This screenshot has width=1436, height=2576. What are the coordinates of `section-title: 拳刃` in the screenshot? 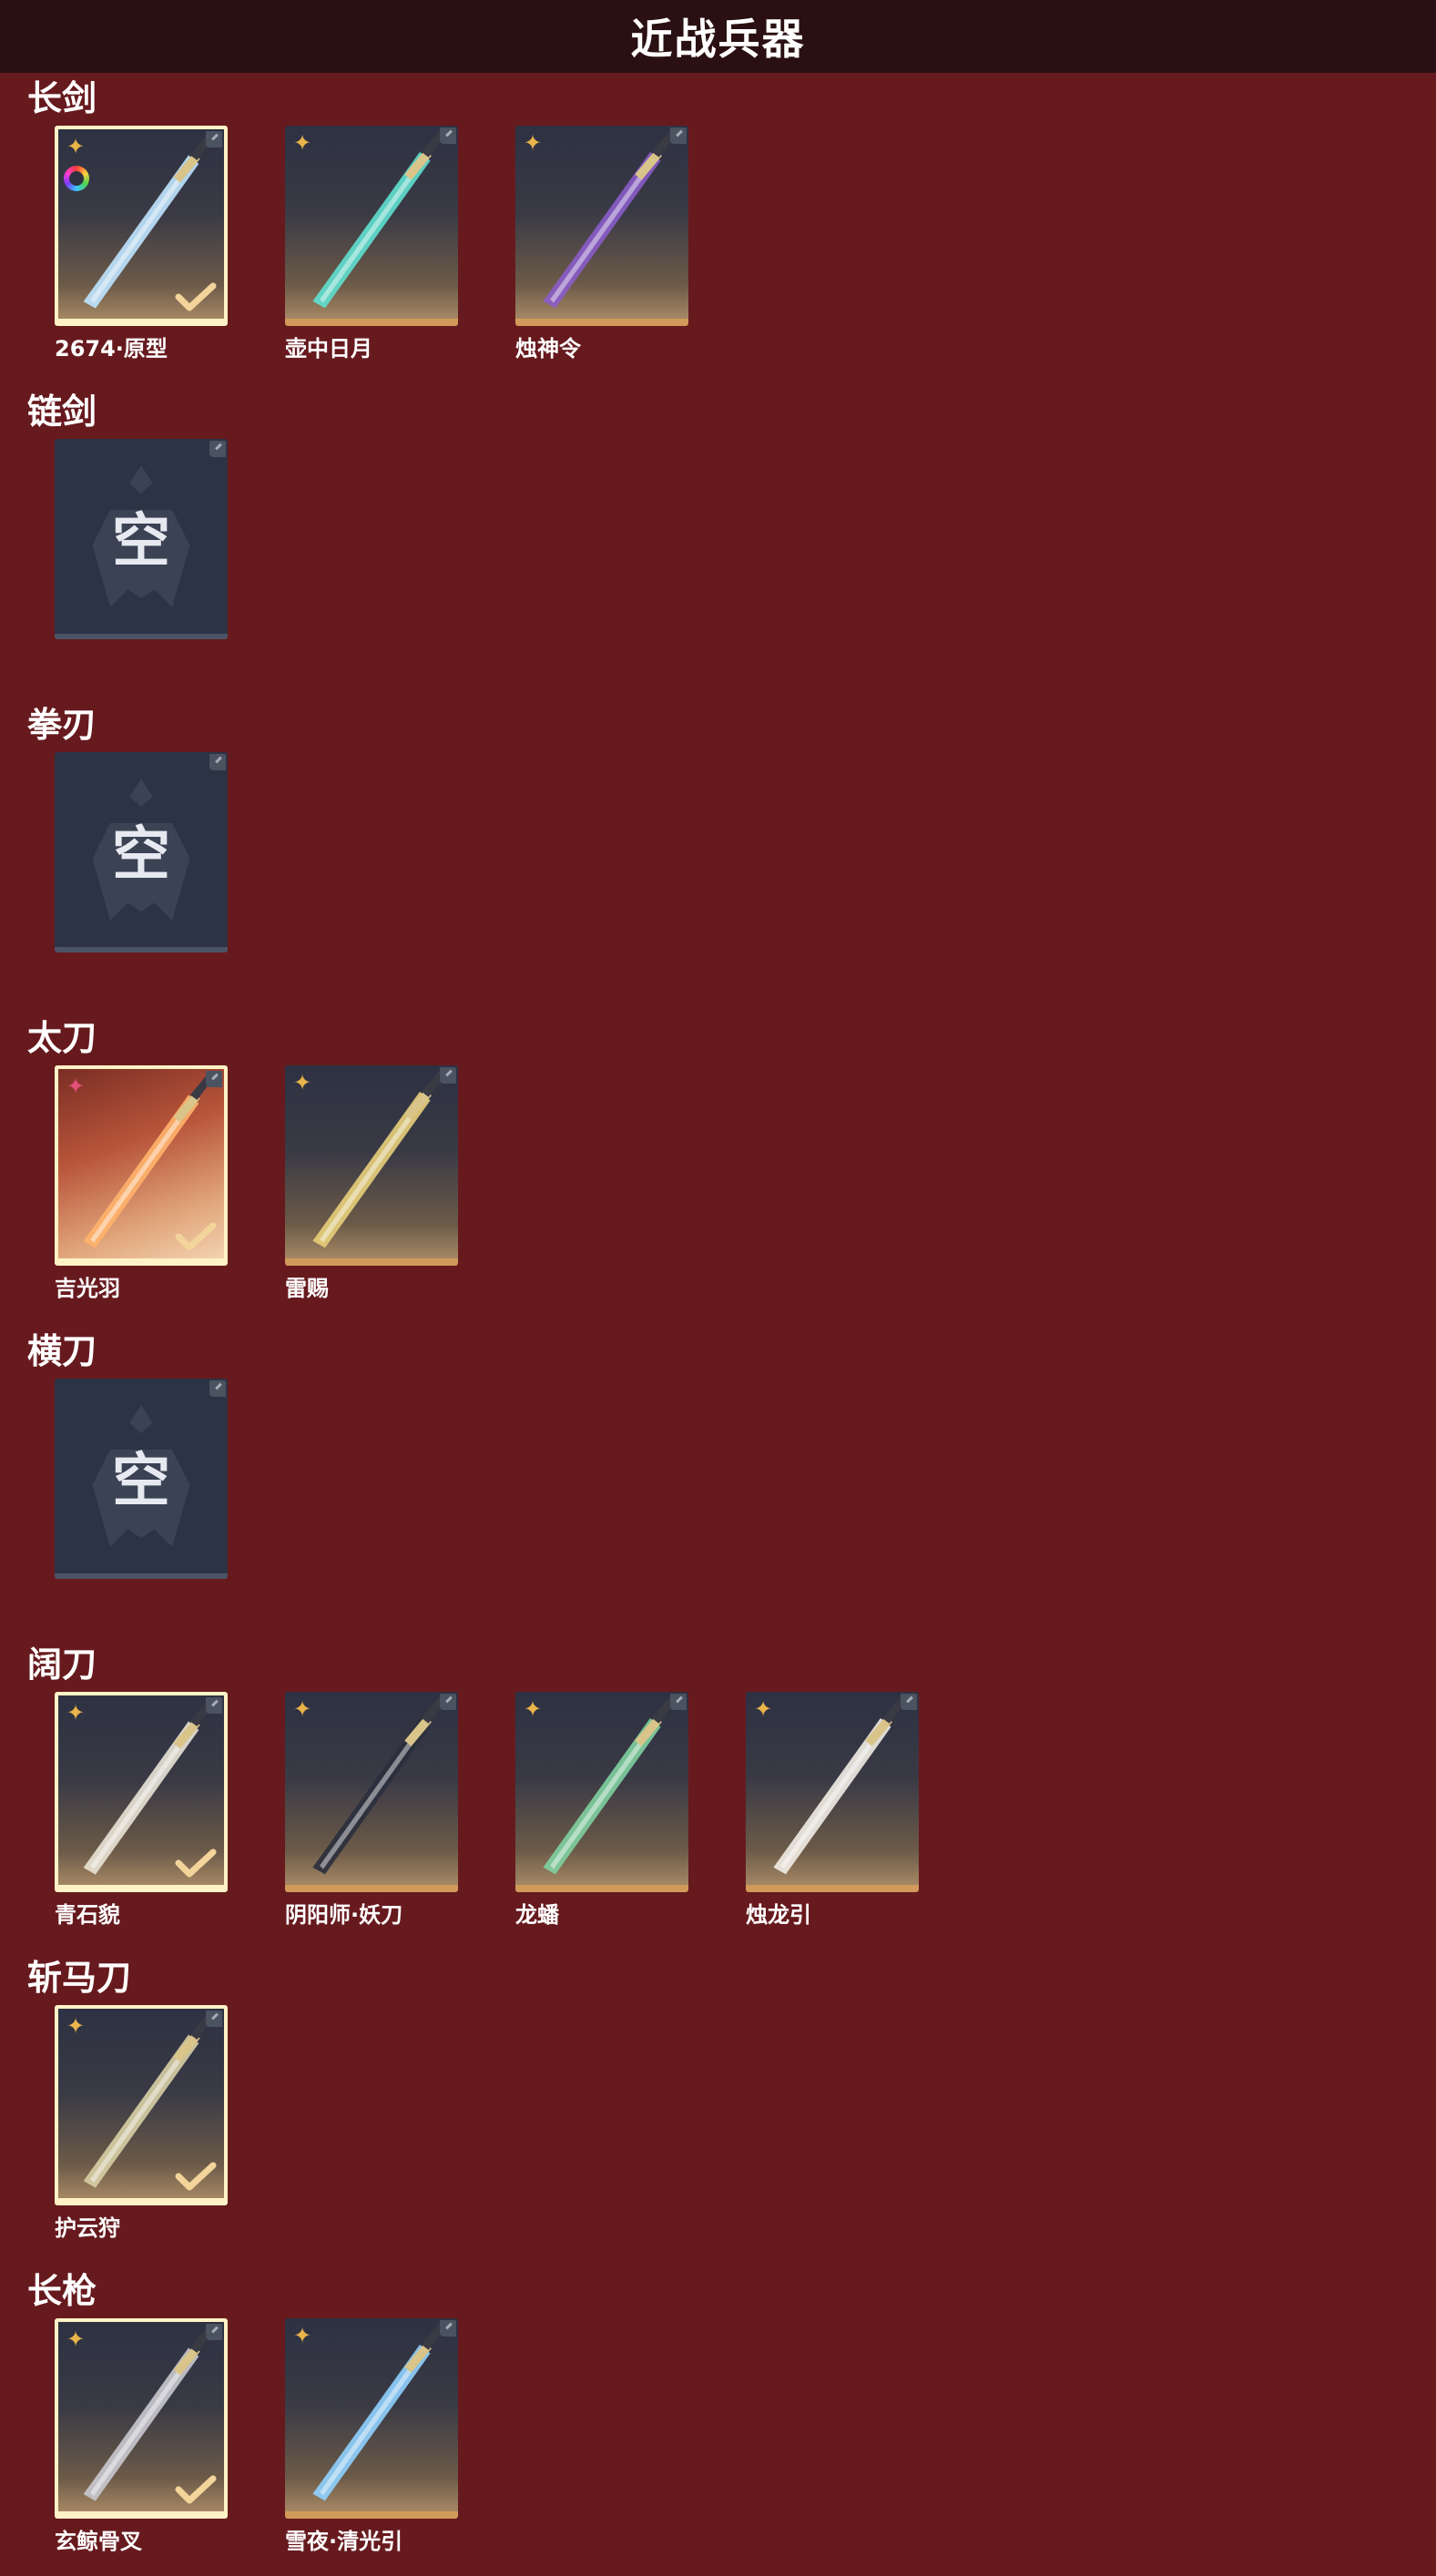 It's located at (62, 725).